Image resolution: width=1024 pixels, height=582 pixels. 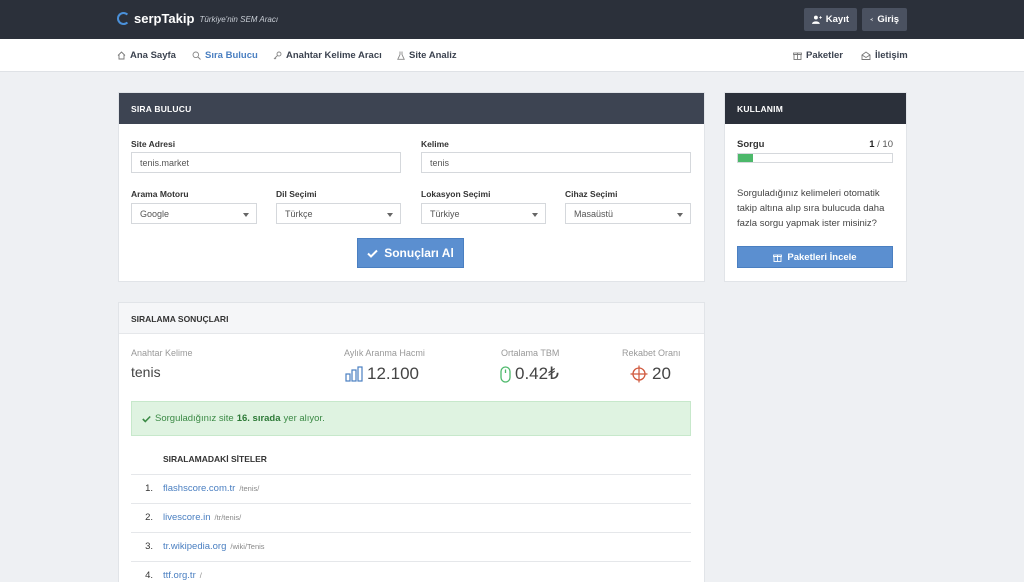 What do you see at coordinates (296, 194) in the screenshot?
I see `language-label: Dil Seçimi` at bounding box center [296, 194].